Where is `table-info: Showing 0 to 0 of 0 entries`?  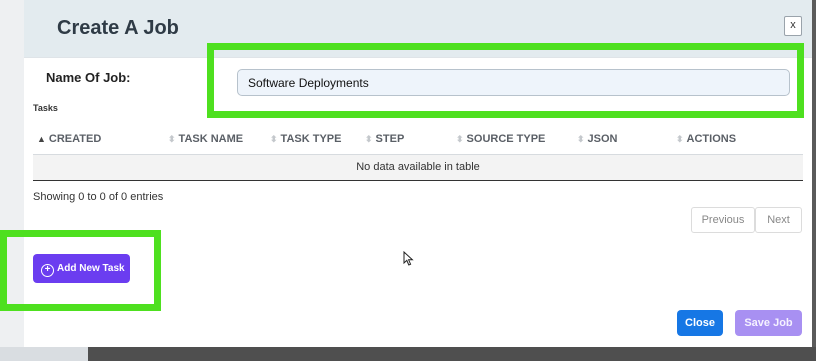 table-info: Showing 0 to 0 of 0 entries is located at coordinates (98, 197).